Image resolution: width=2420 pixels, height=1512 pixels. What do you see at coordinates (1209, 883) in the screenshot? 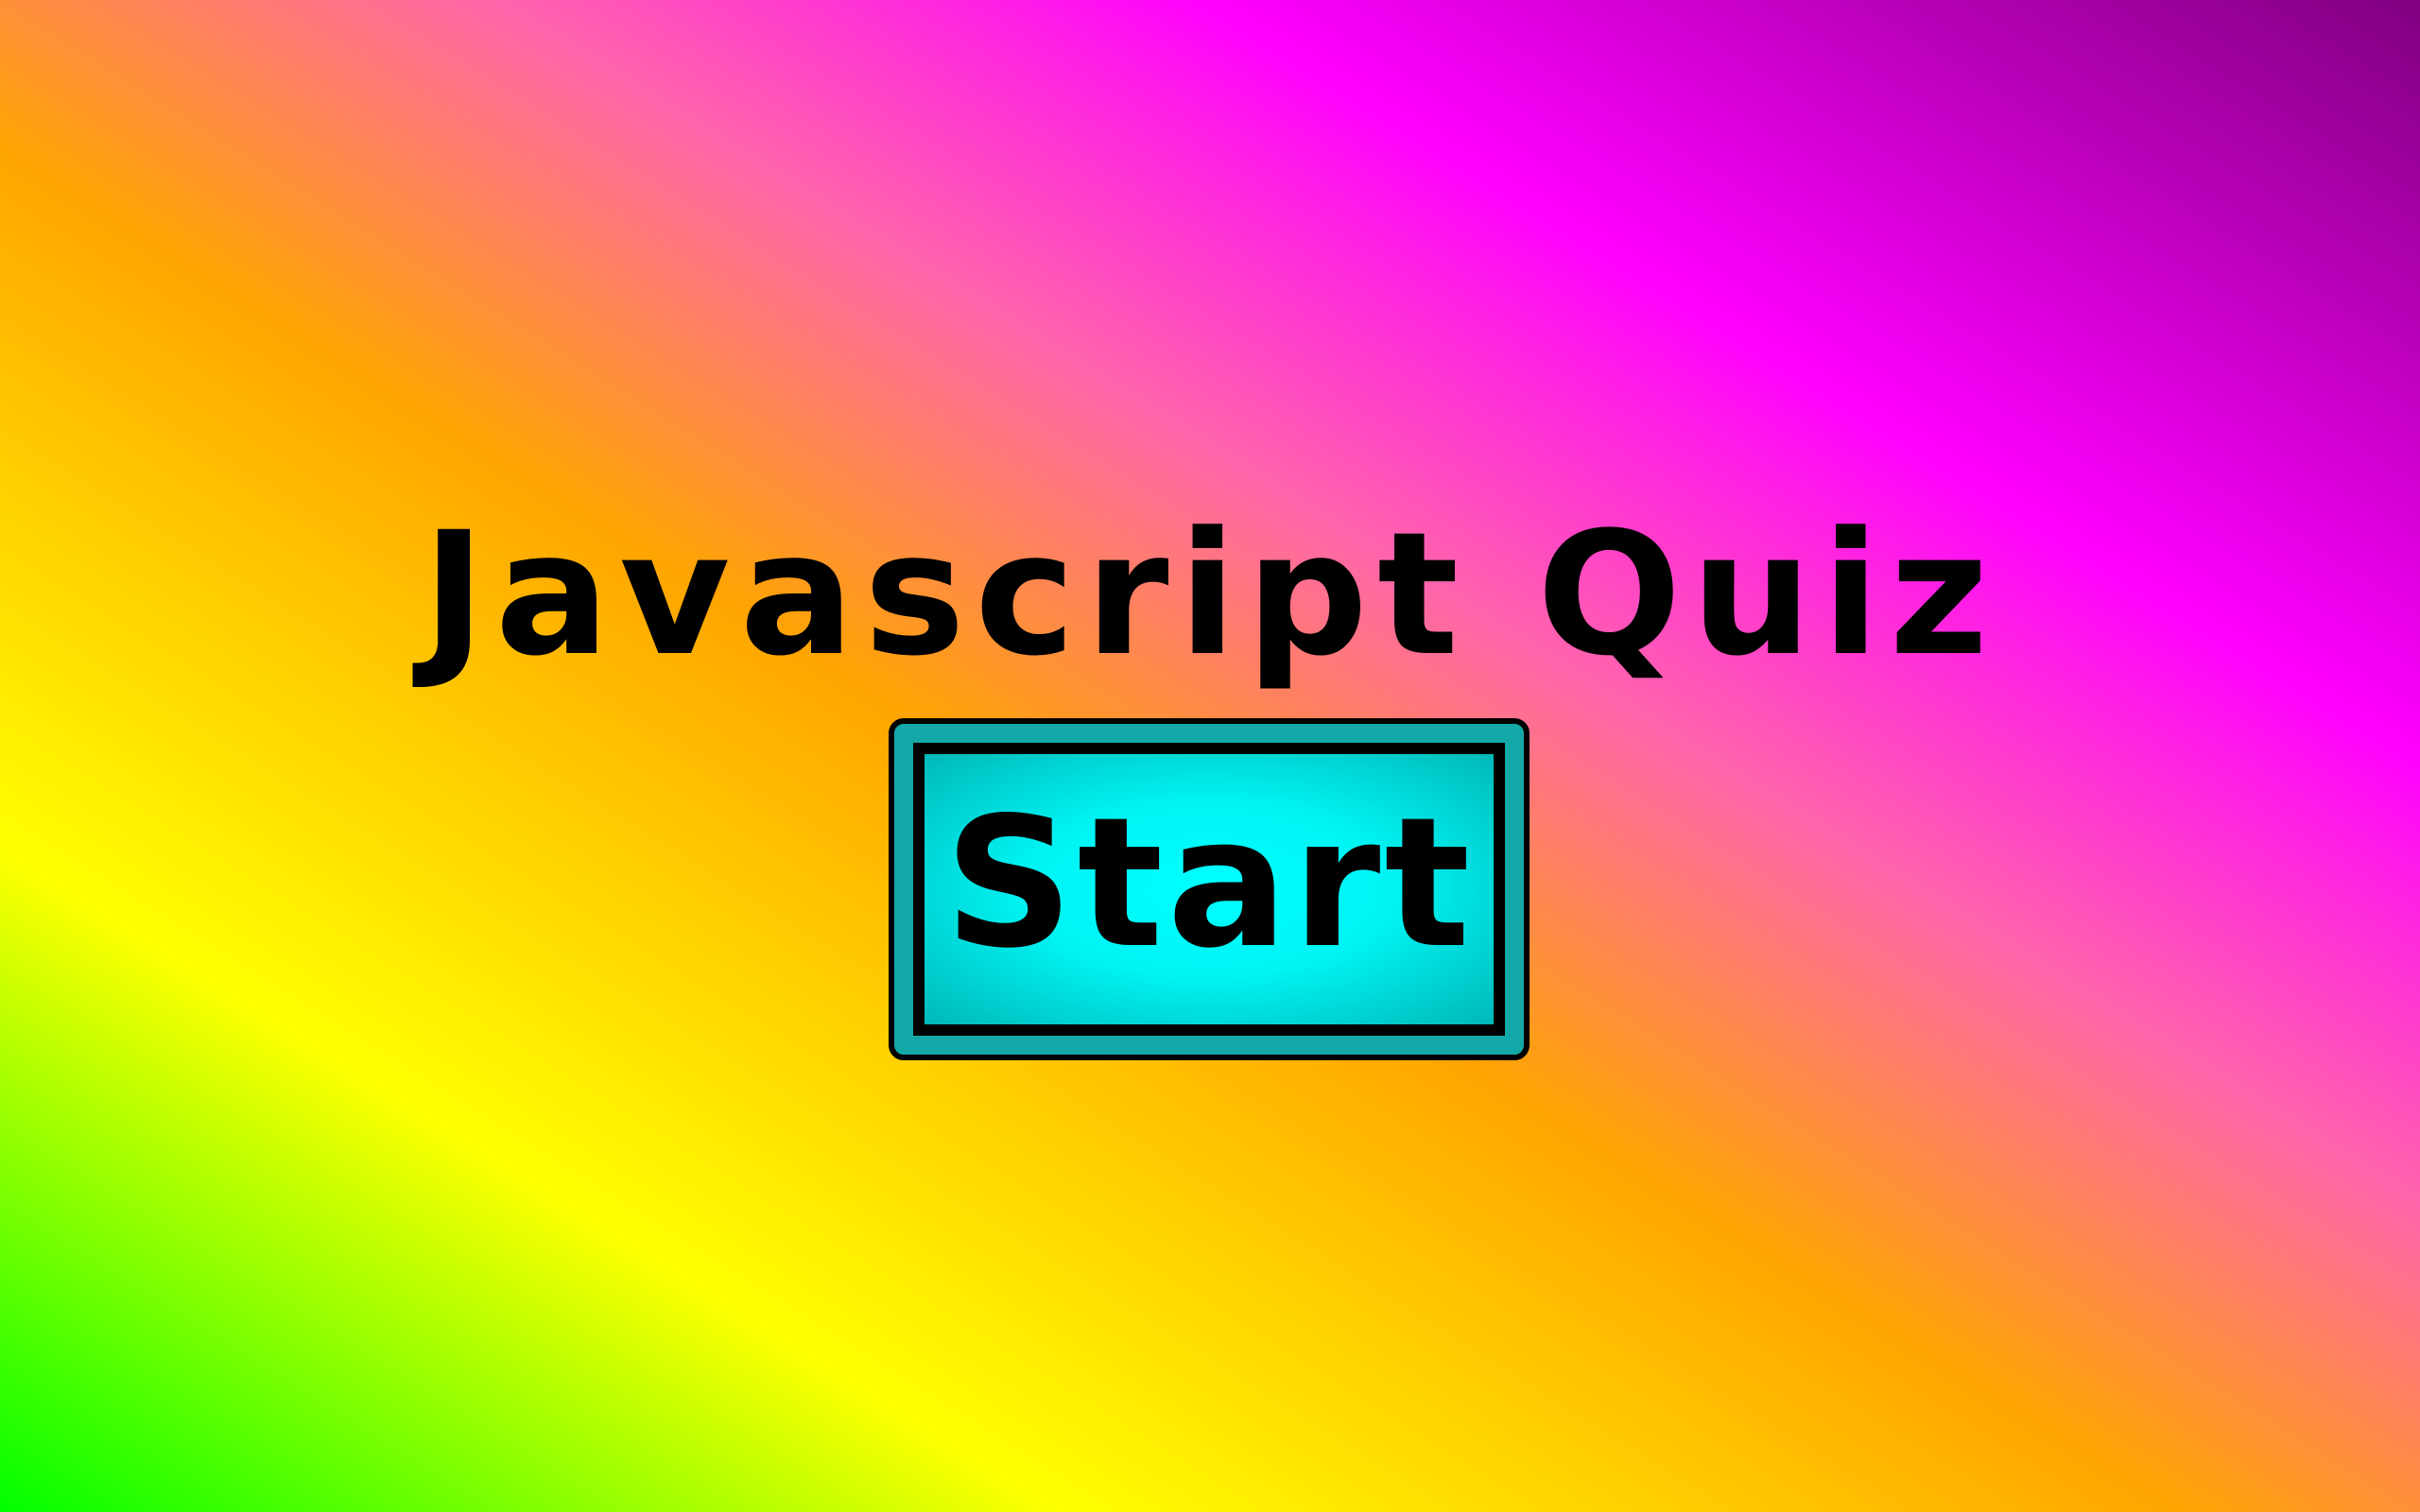
I see `start-button-label: Start` at bounding box center [1209, 883].